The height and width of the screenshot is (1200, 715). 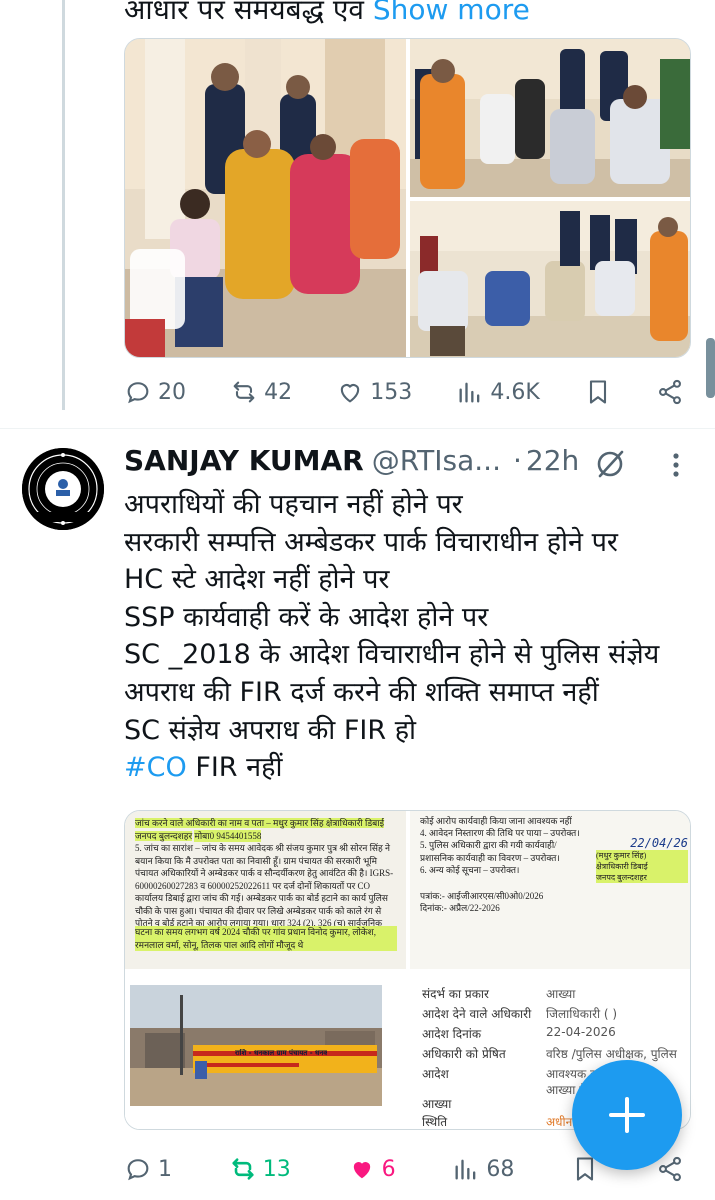 What do you see at coordinates (172, 392) in the screenshot?
I see `reply-count: 20` at bounding box center [172, 392].